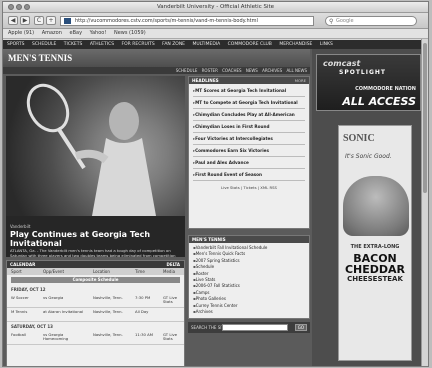  Describe the element at coordinates (95, 280) in the screenshot. I see `composite-schedule-bar: Composite Schedule` at that location.